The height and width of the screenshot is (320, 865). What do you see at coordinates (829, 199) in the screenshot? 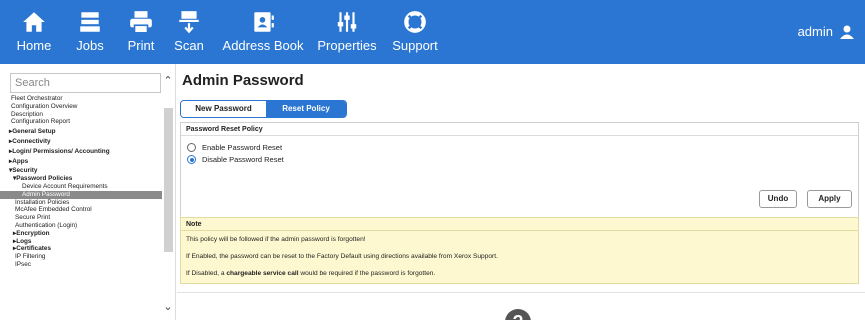
I see `apply-button: Apply` at bounding box center [829, 199].